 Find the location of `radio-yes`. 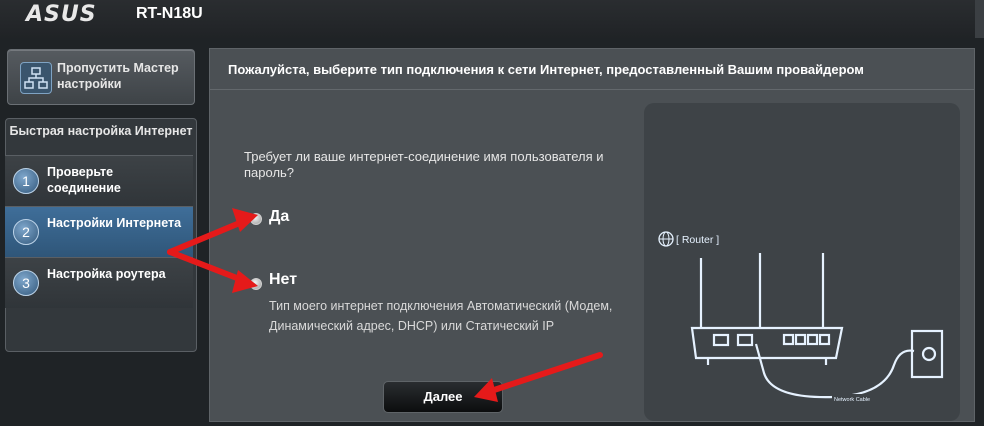

radio-yes is located at coordinates (256, 219).